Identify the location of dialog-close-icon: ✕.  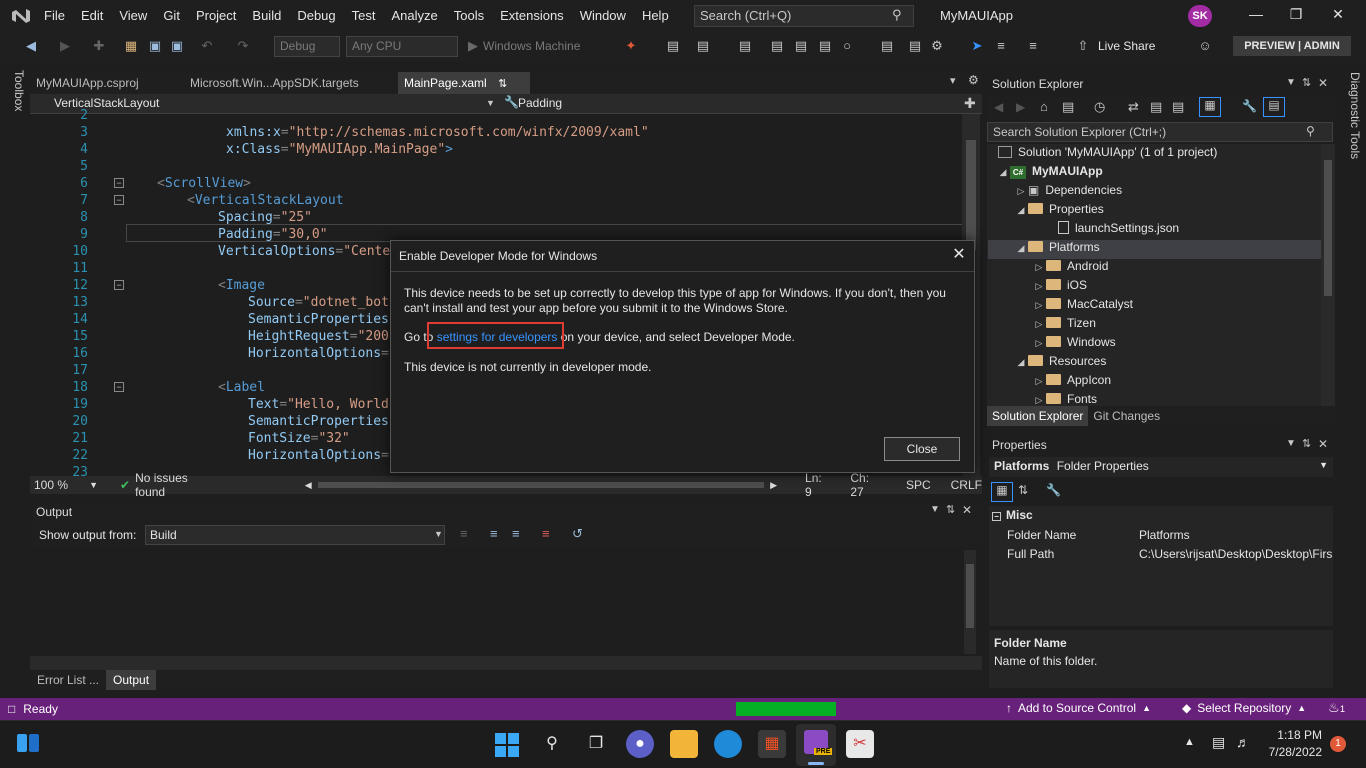
(959, 255).